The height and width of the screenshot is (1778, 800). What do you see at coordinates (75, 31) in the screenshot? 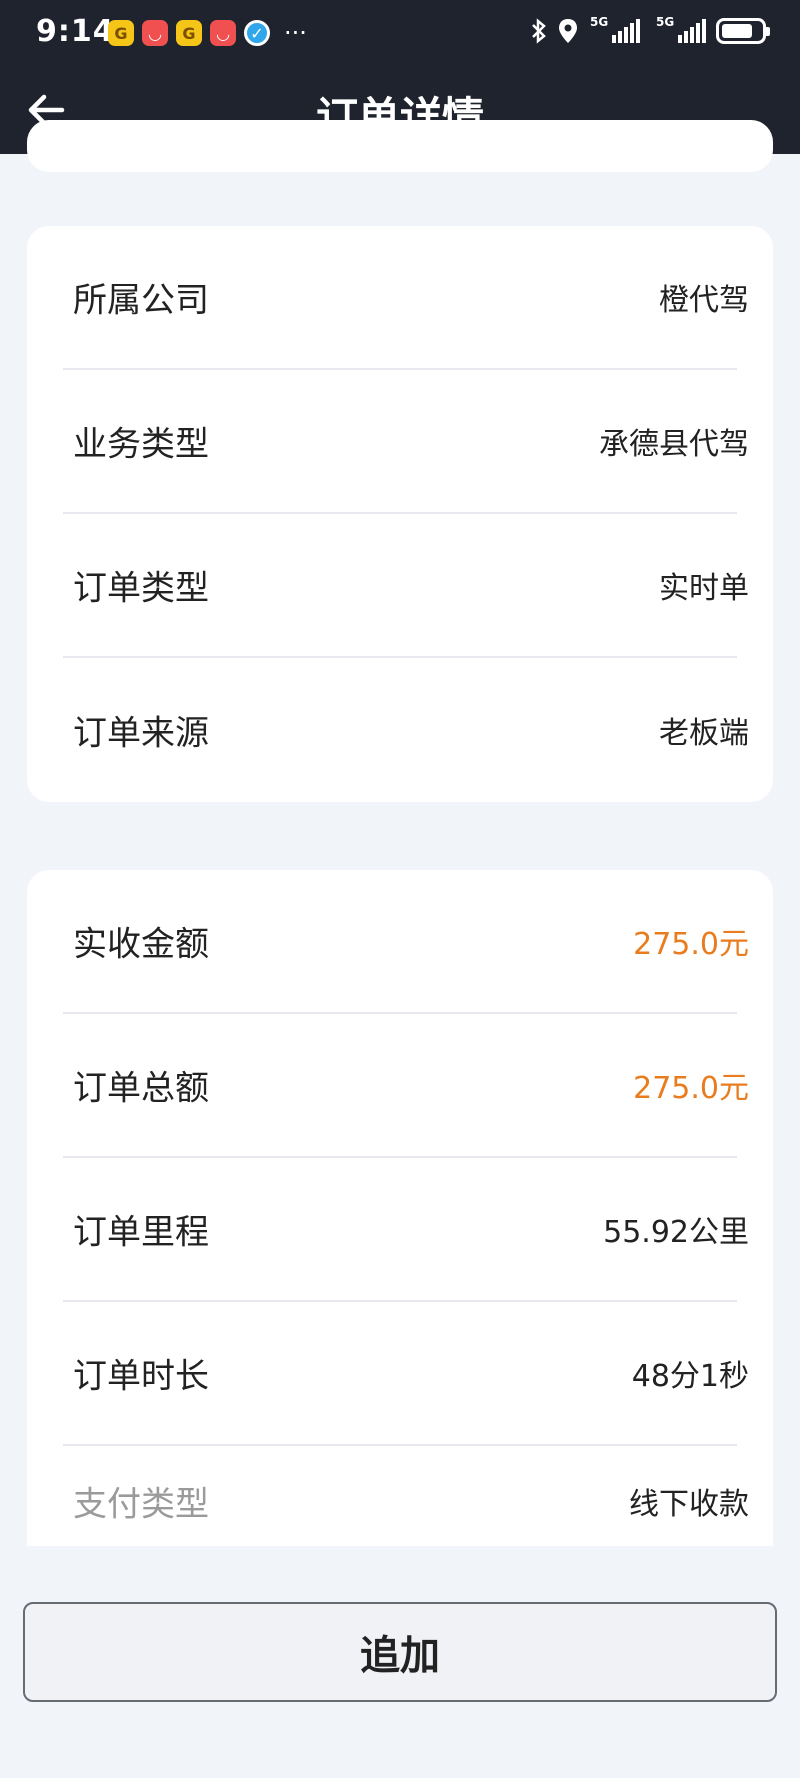
I see `clock: 9:14` at bounding box center [75, 31].